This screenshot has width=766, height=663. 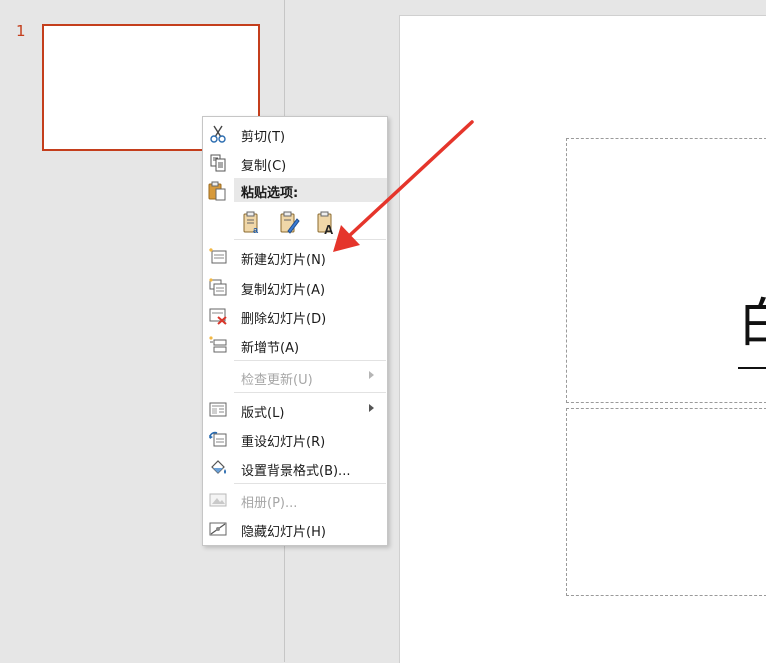 What do you see at coordinates (295, 410) in the screenshot?
I see `menu-item-layout: 版式(L)` at bounding box center [295, 410].